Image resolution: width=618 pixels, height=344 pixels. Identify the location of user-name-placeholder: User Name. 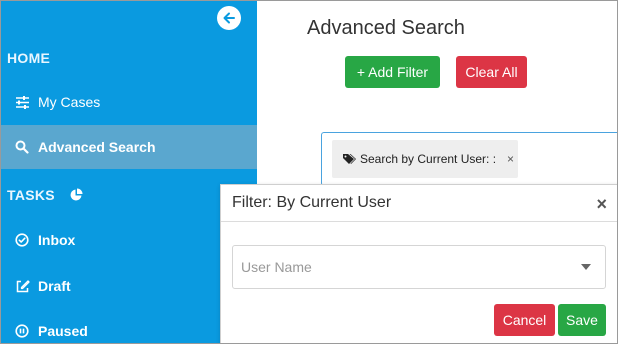
(276, 267).